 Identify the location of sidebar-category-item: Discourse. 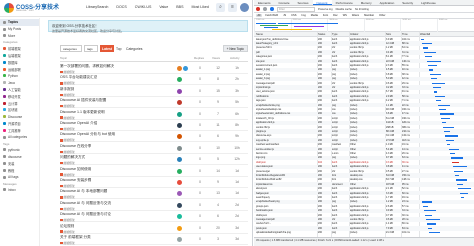
(19, 116).